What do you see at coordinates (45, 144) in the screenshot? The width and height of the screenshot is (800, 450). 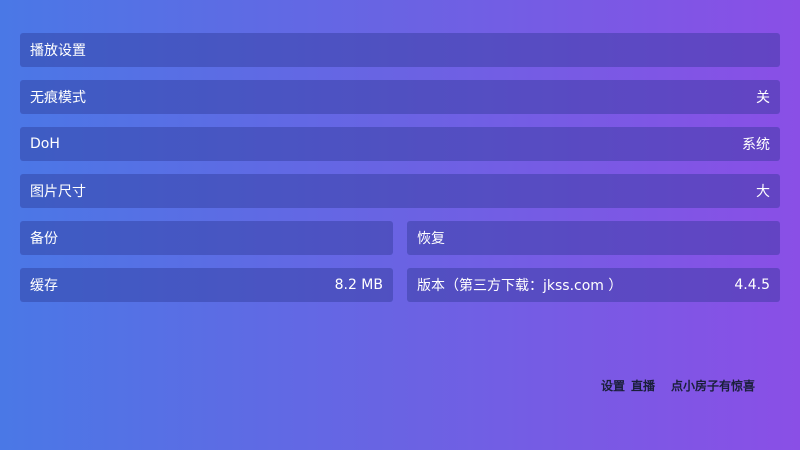 I see `doh-label: DoH` at bounding box center [45, 144].